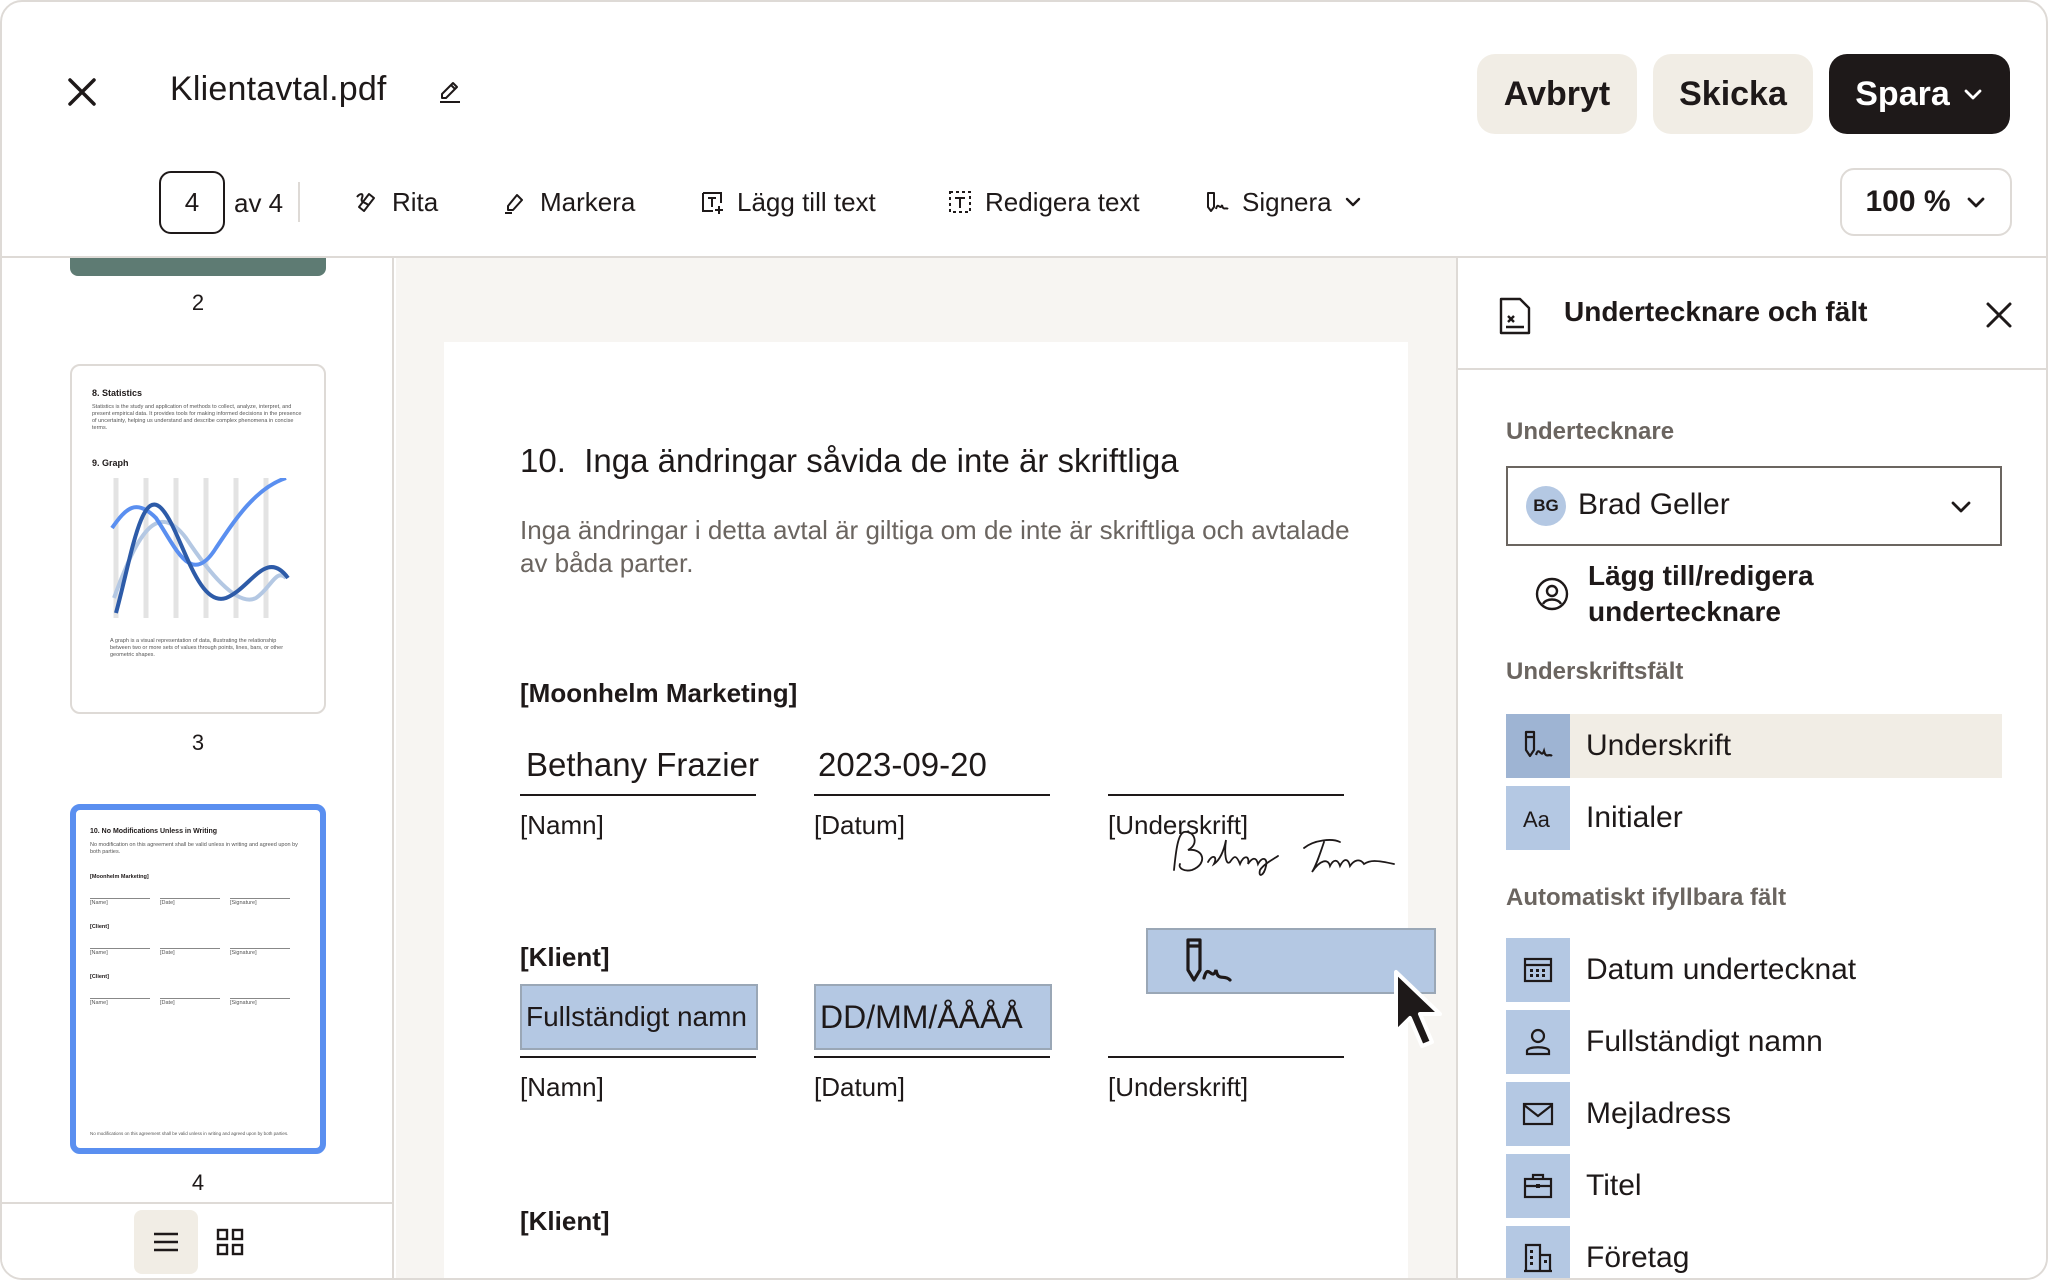  I want to click on field-date-signed: Datum undertecknat, so click(1754, 970).